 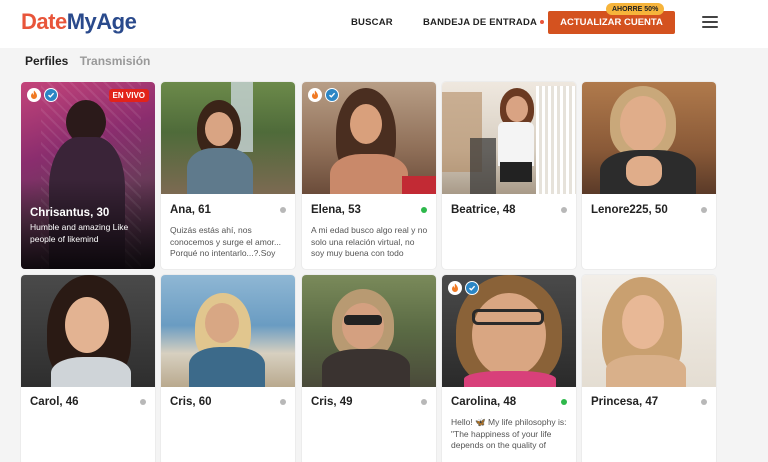 I want to click on profile-name: Carolina, 48, so click(x=484, y=402).